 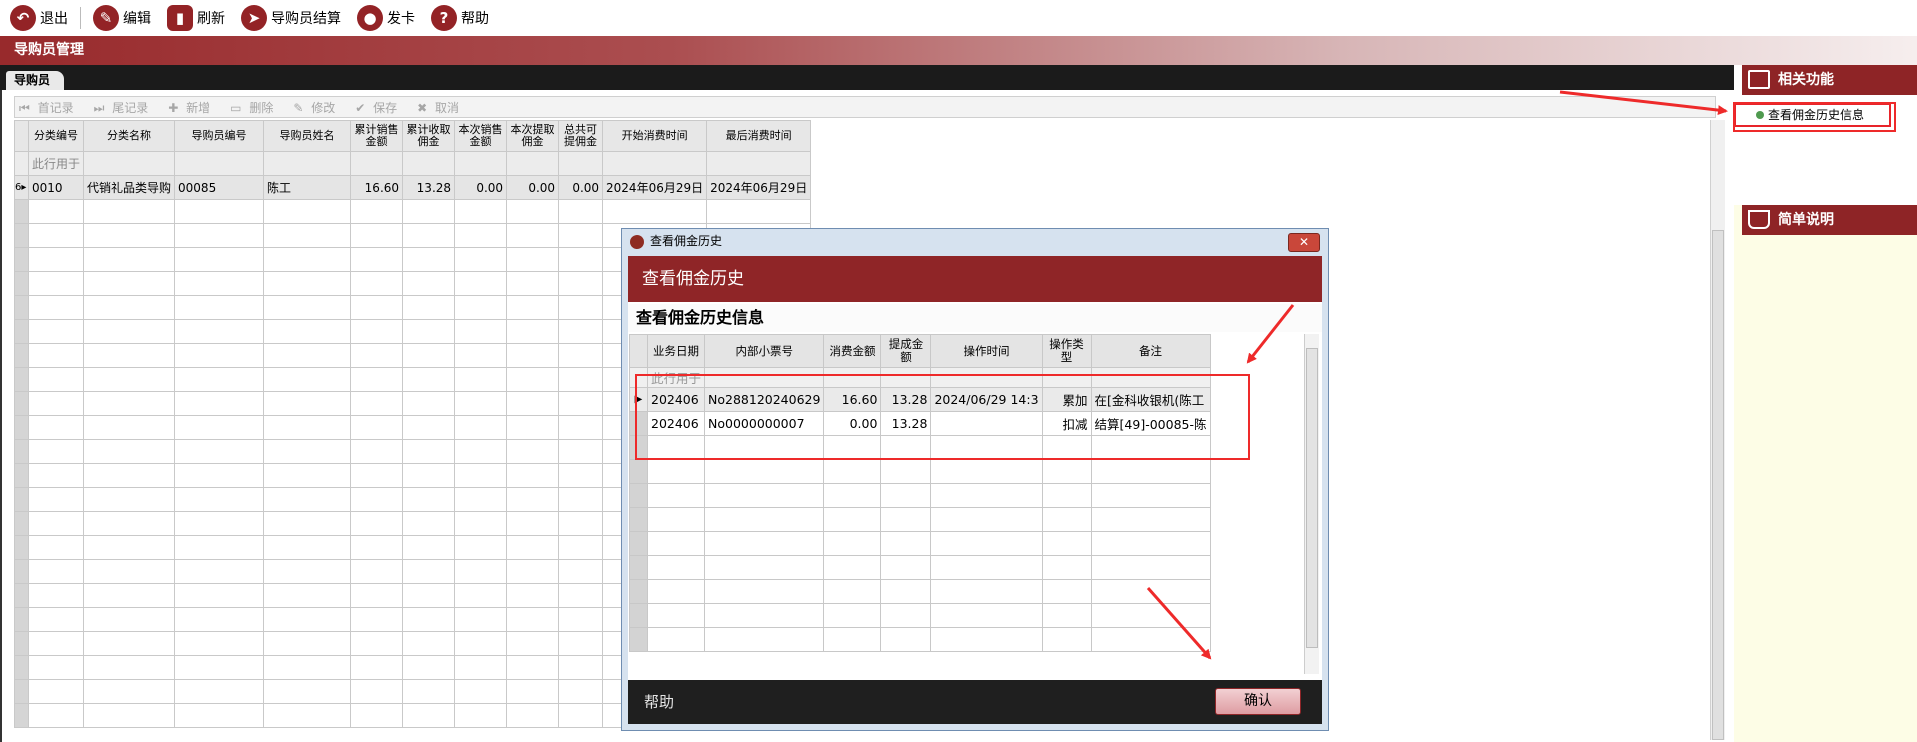 What do you see at coordinates (1816, 115) in the screenshot?
I see `view-commission-history-label: 查看佣金历史信息` at bounding box center [1816, 115].